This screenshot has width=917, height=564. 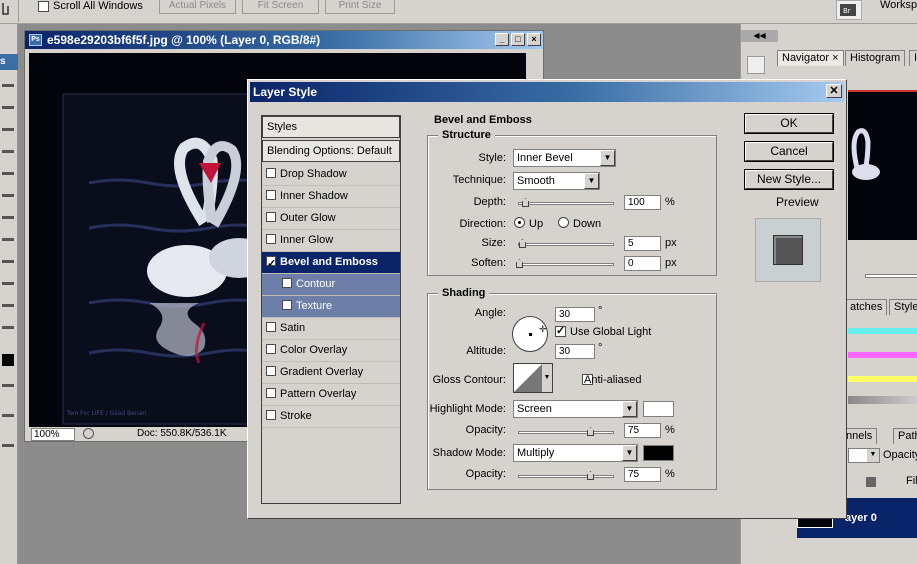 I want to click on gloss-contour-picker: ▼, so click(x=533, y=378).